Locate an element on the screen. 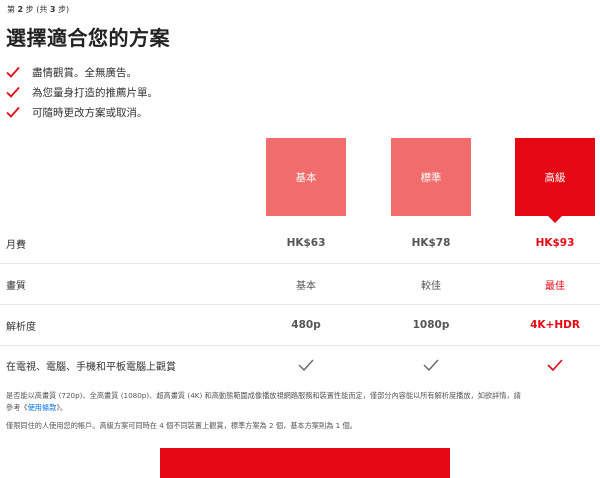 Image resolution: width=600 pixels, height=478 pixels. quality-row: 畫質 基本 較佳 最佳 is located at coordinates (300, 284).